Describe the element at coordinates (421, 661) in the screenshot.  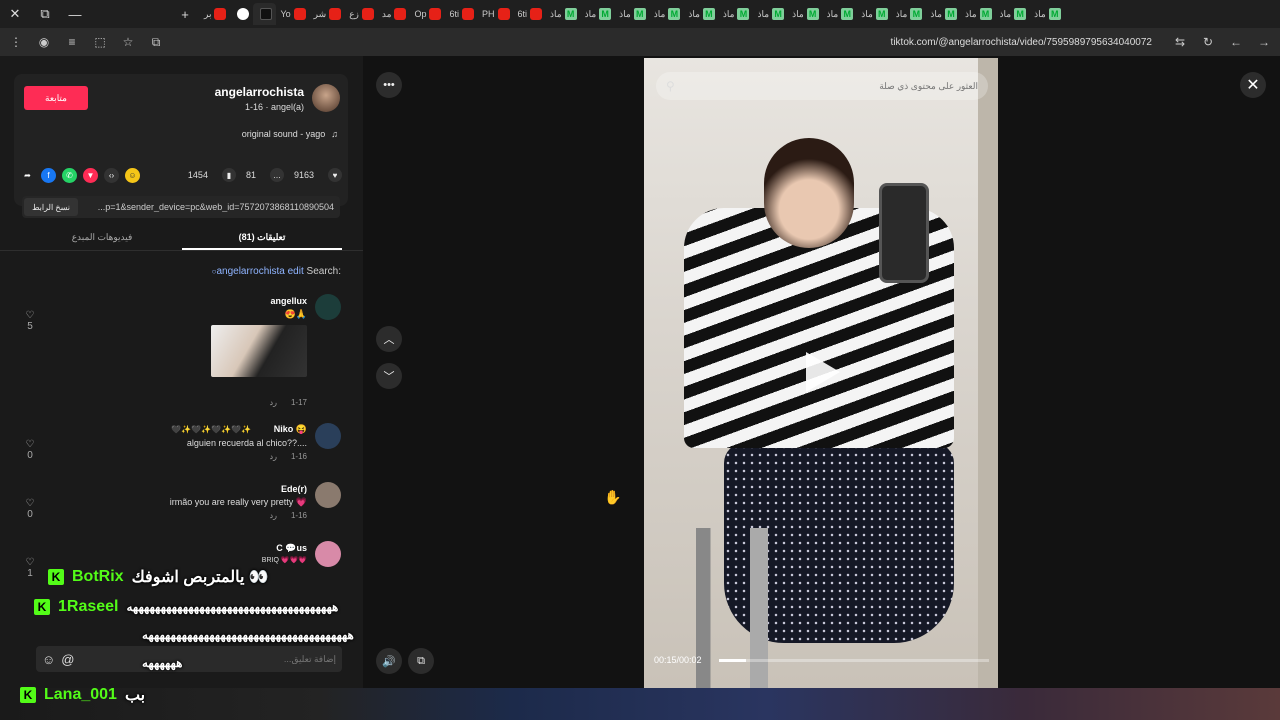
I see `floating-player-icon: ⧉` at that location.